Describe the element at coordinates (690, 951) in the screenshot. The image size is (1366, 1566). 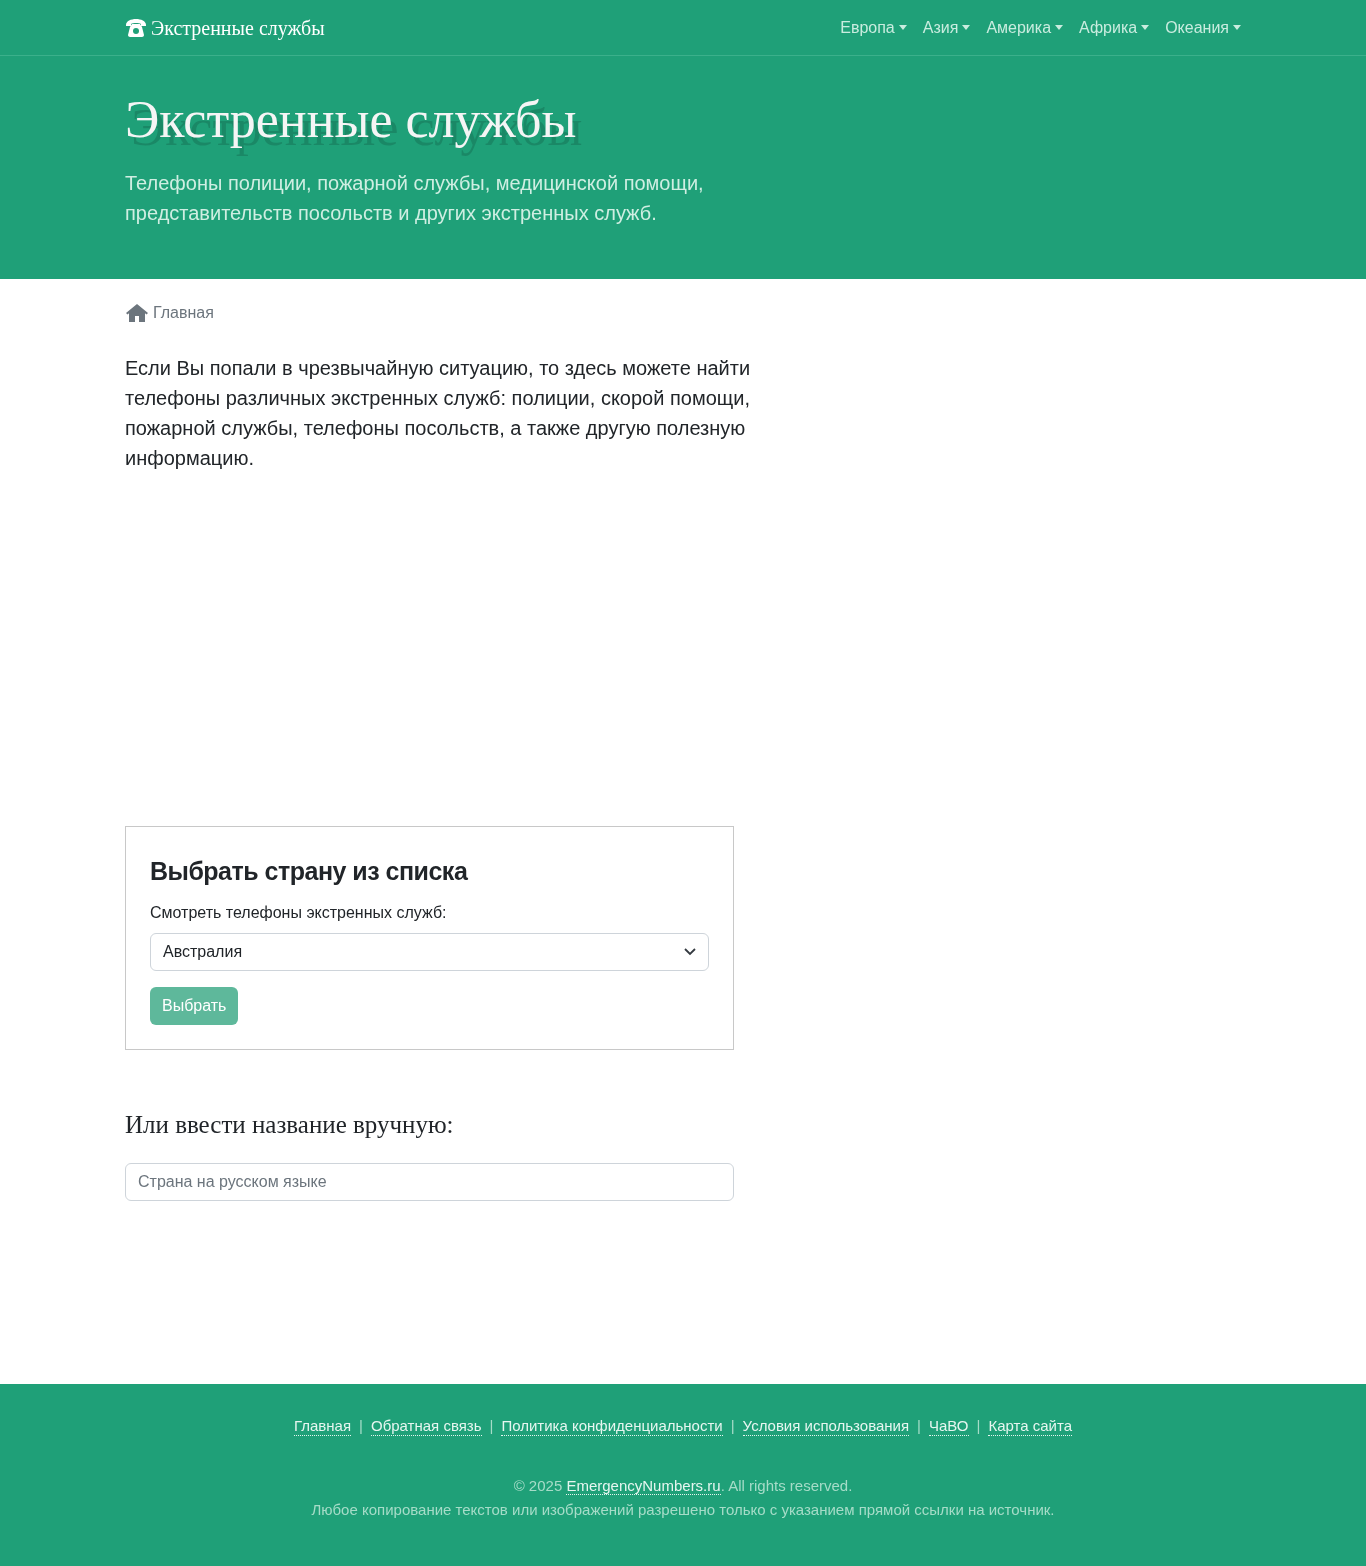
I see `chevron-down-icon` at that location.